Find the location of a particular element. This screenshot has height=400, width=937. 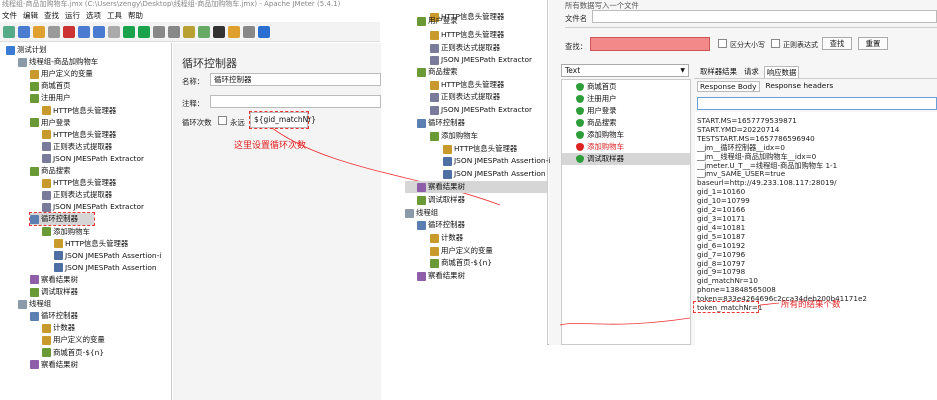

save-icon is located at coordinates (54, 31).